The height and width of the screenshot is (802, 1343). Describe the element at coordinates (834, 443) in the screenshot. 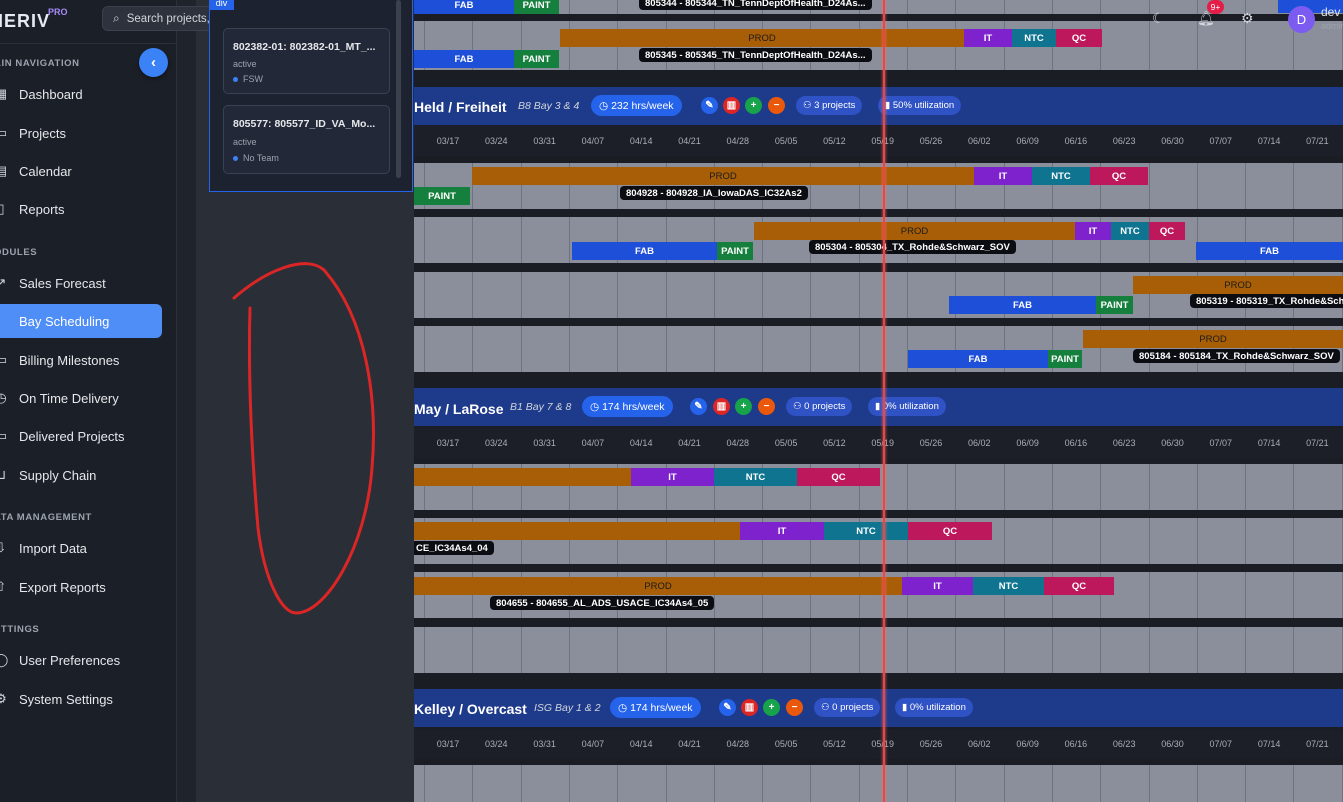

I see `week-label: 05/12` at that location.